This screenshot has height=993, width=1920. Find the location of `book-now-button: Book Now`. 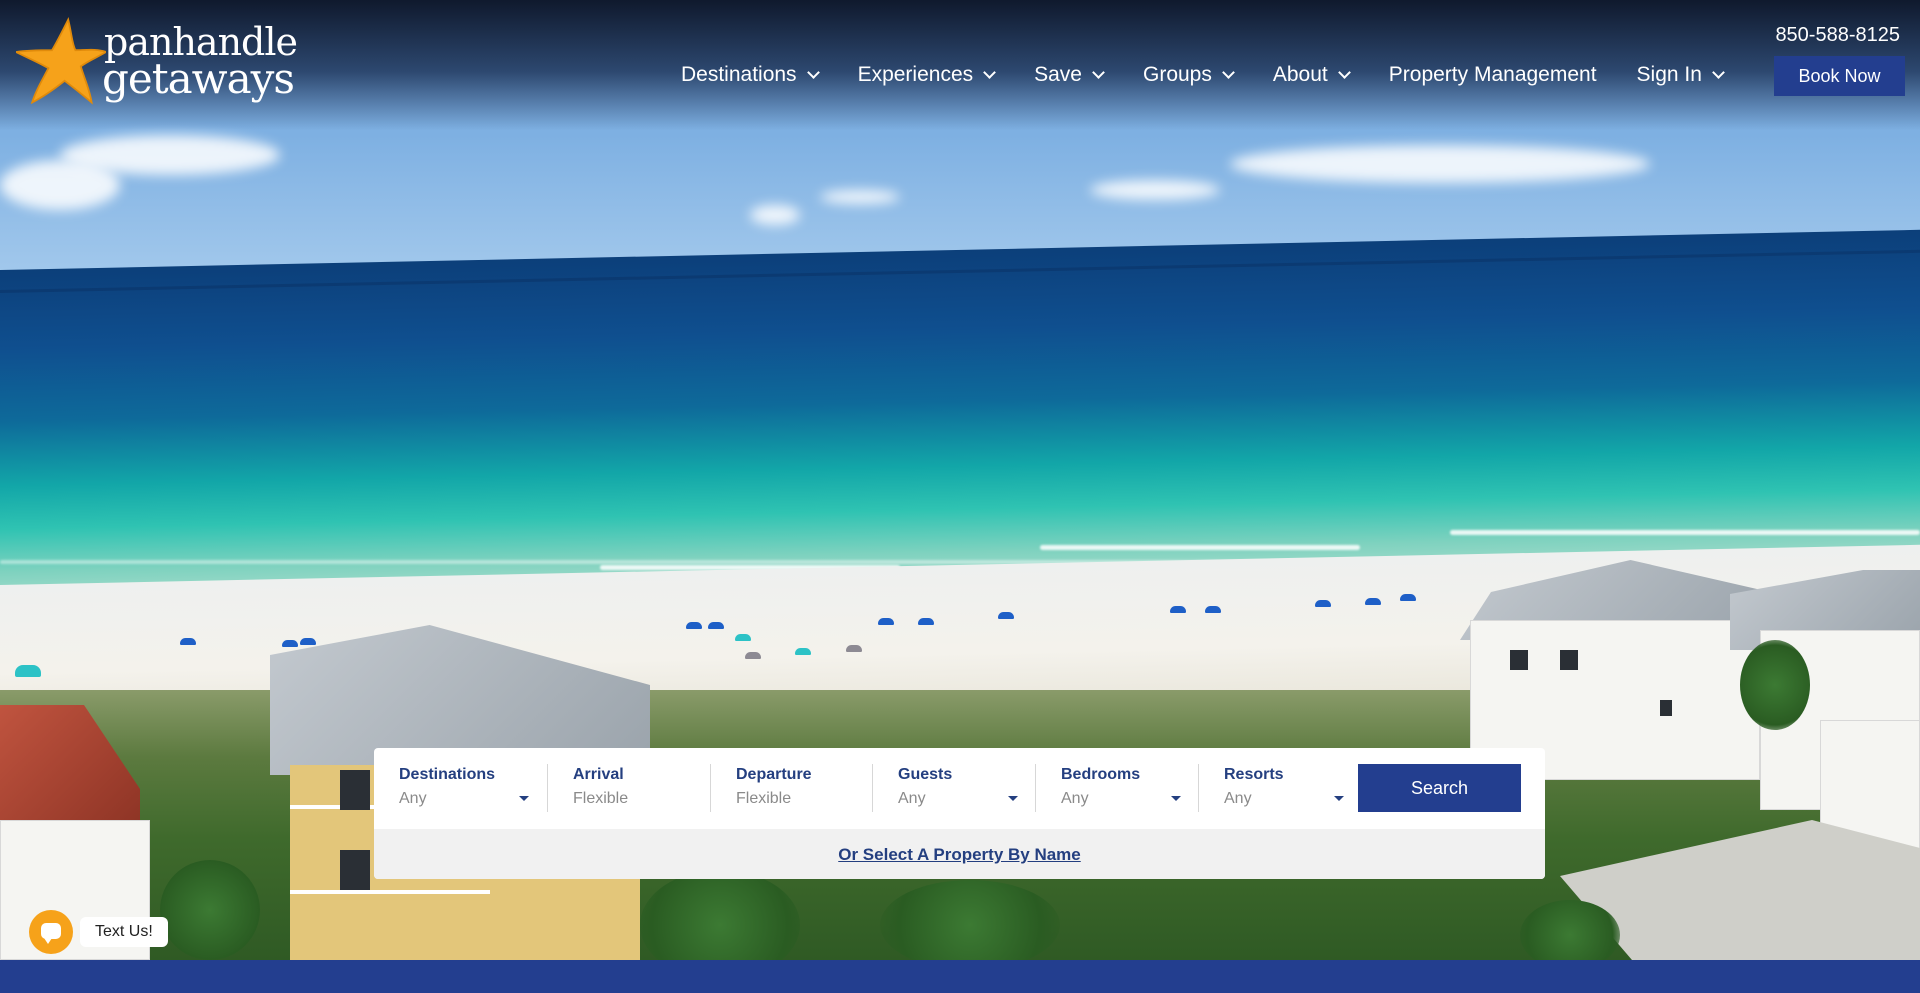

book-now-button: Book Now is located at coordinates (1839, 76).